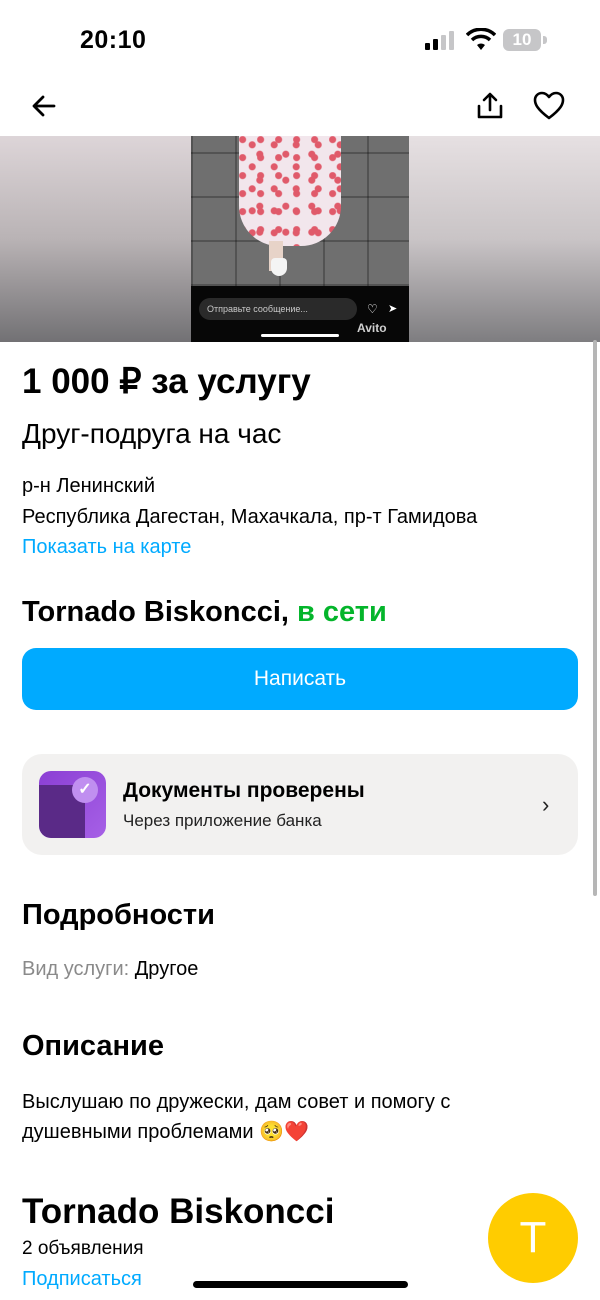 This screenshot has height=1300, width=600. Describe the element at coordinates (595, 618) in the screenshot. I see `scroll-indicator` at that location.